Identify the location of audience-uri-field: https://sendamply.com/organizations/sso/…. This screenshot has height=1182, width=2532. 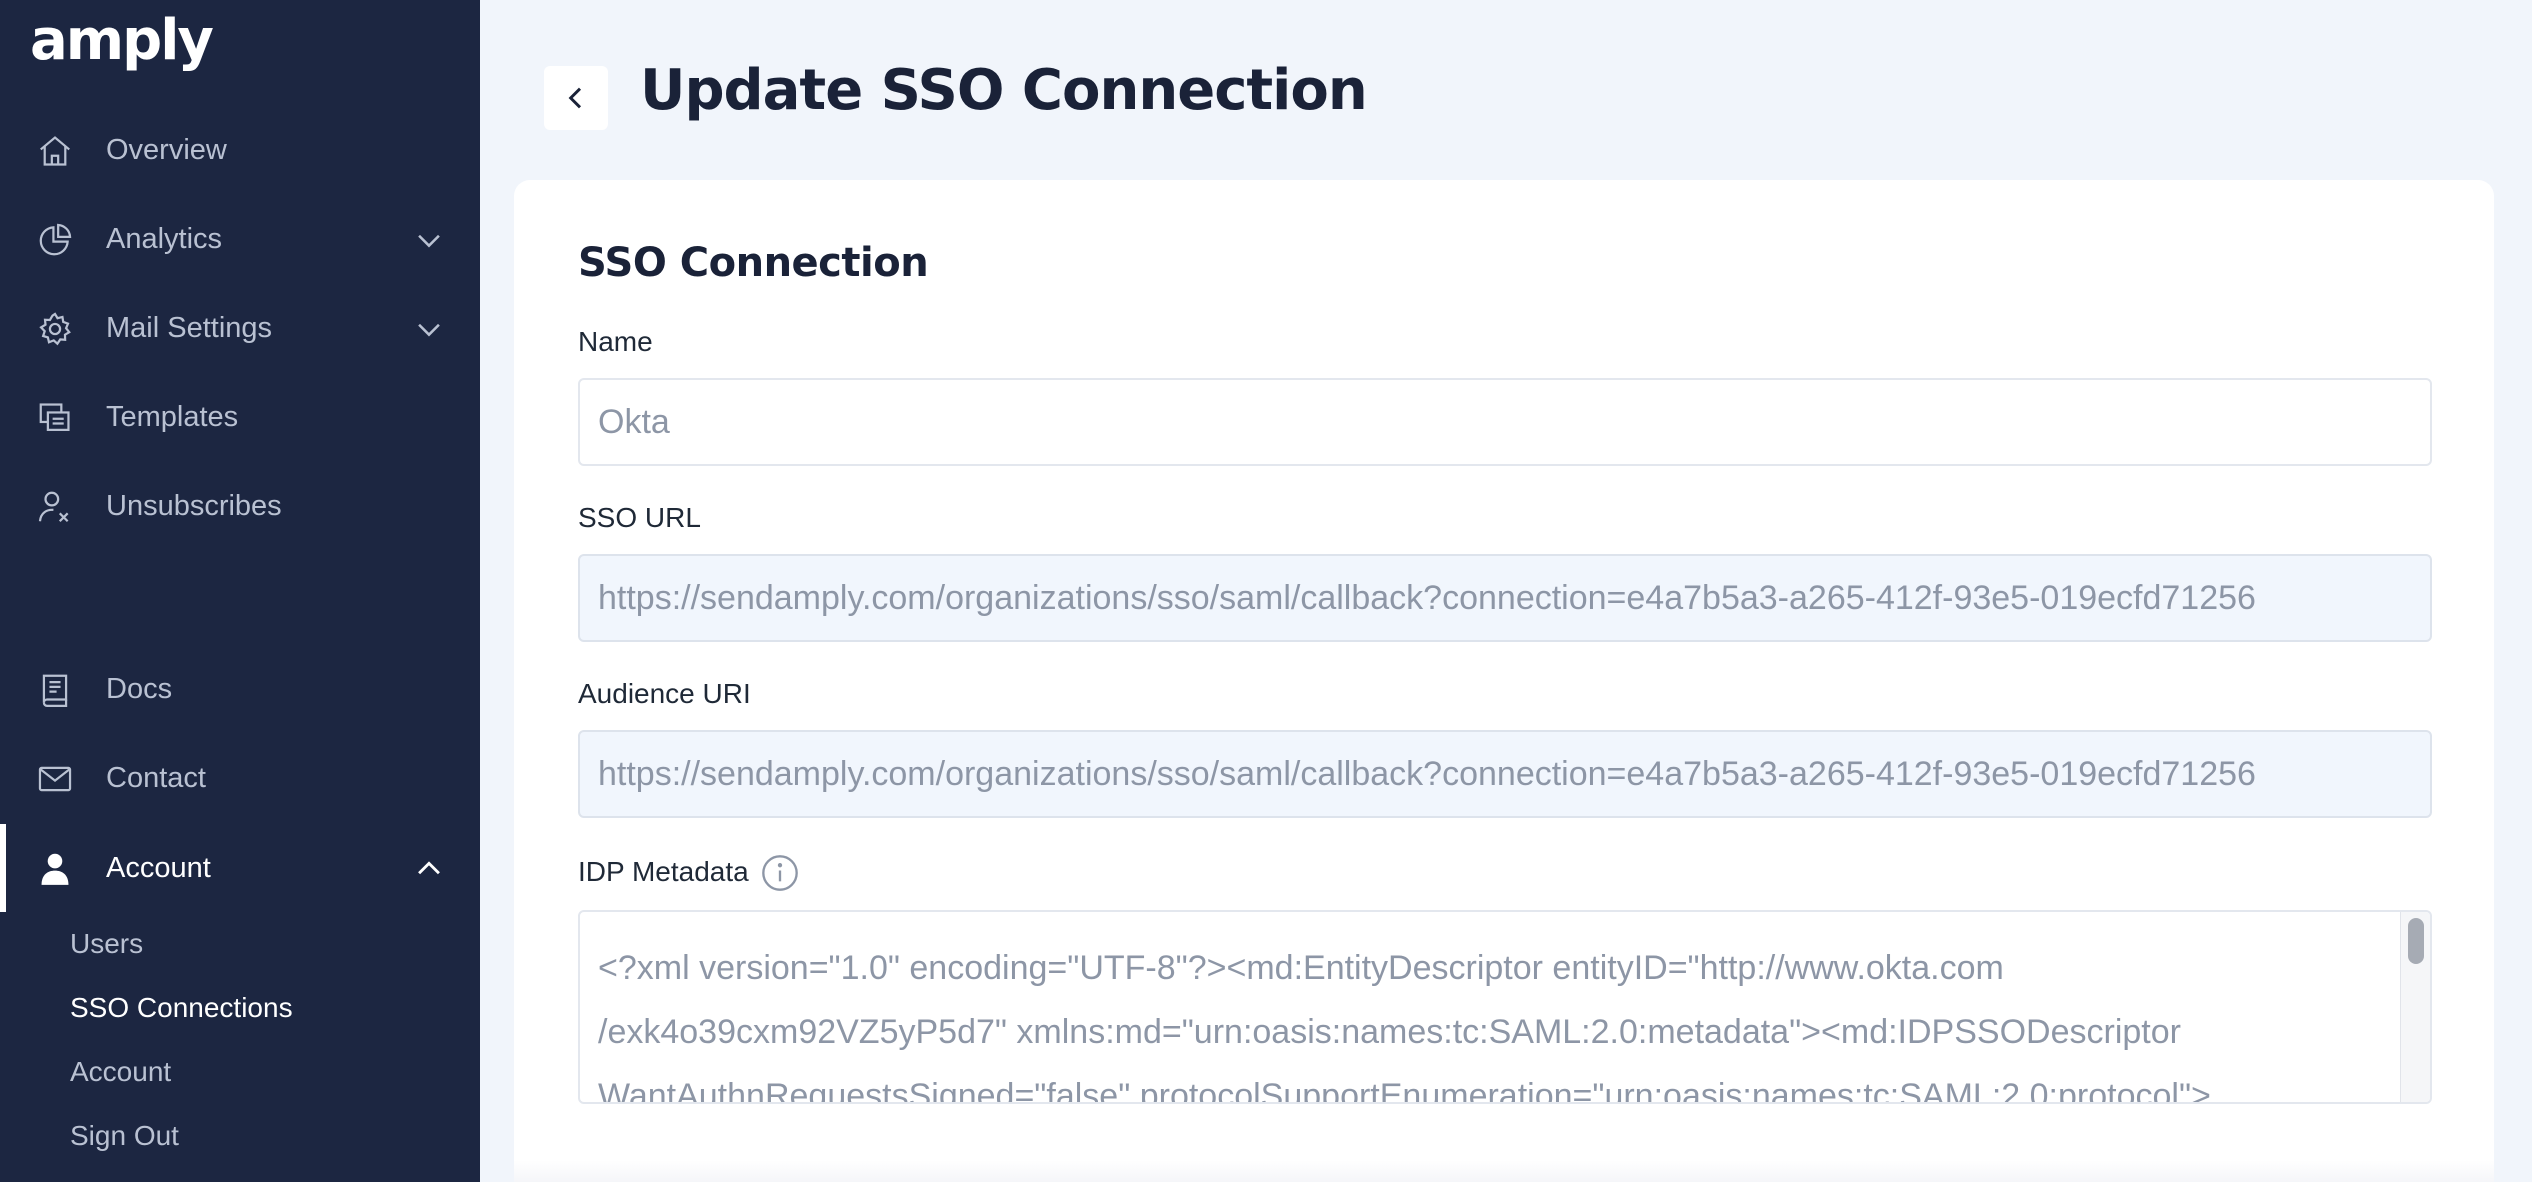
(1505, 774).